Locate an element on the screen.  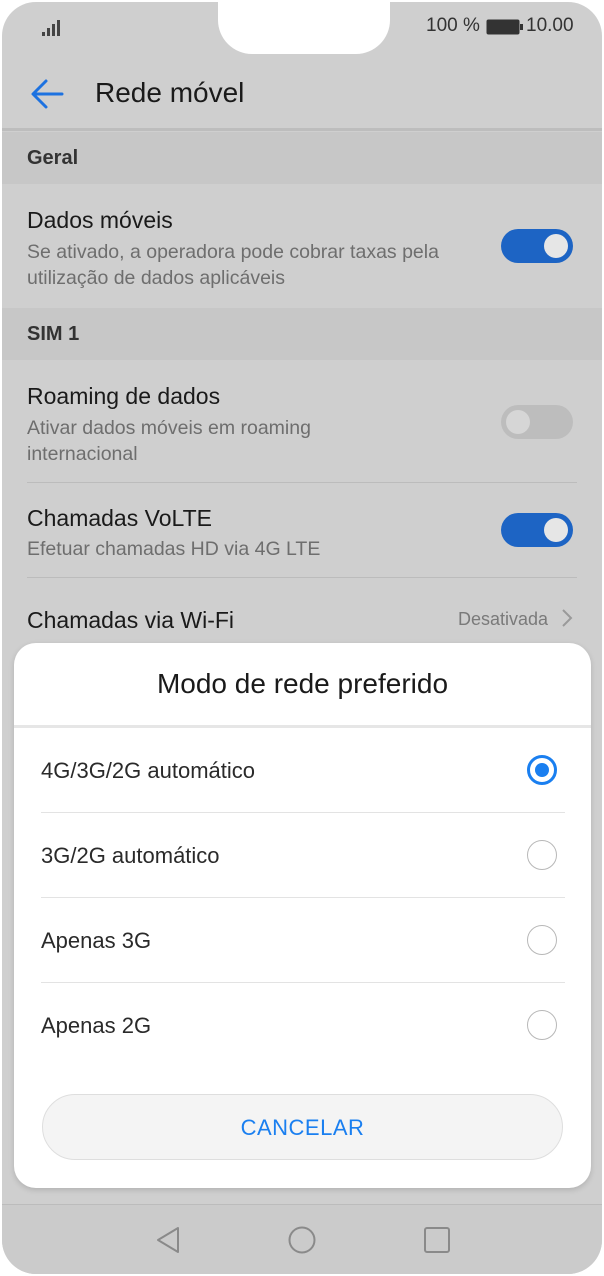
chevron-right-icon is located at coordinates (567, 618).